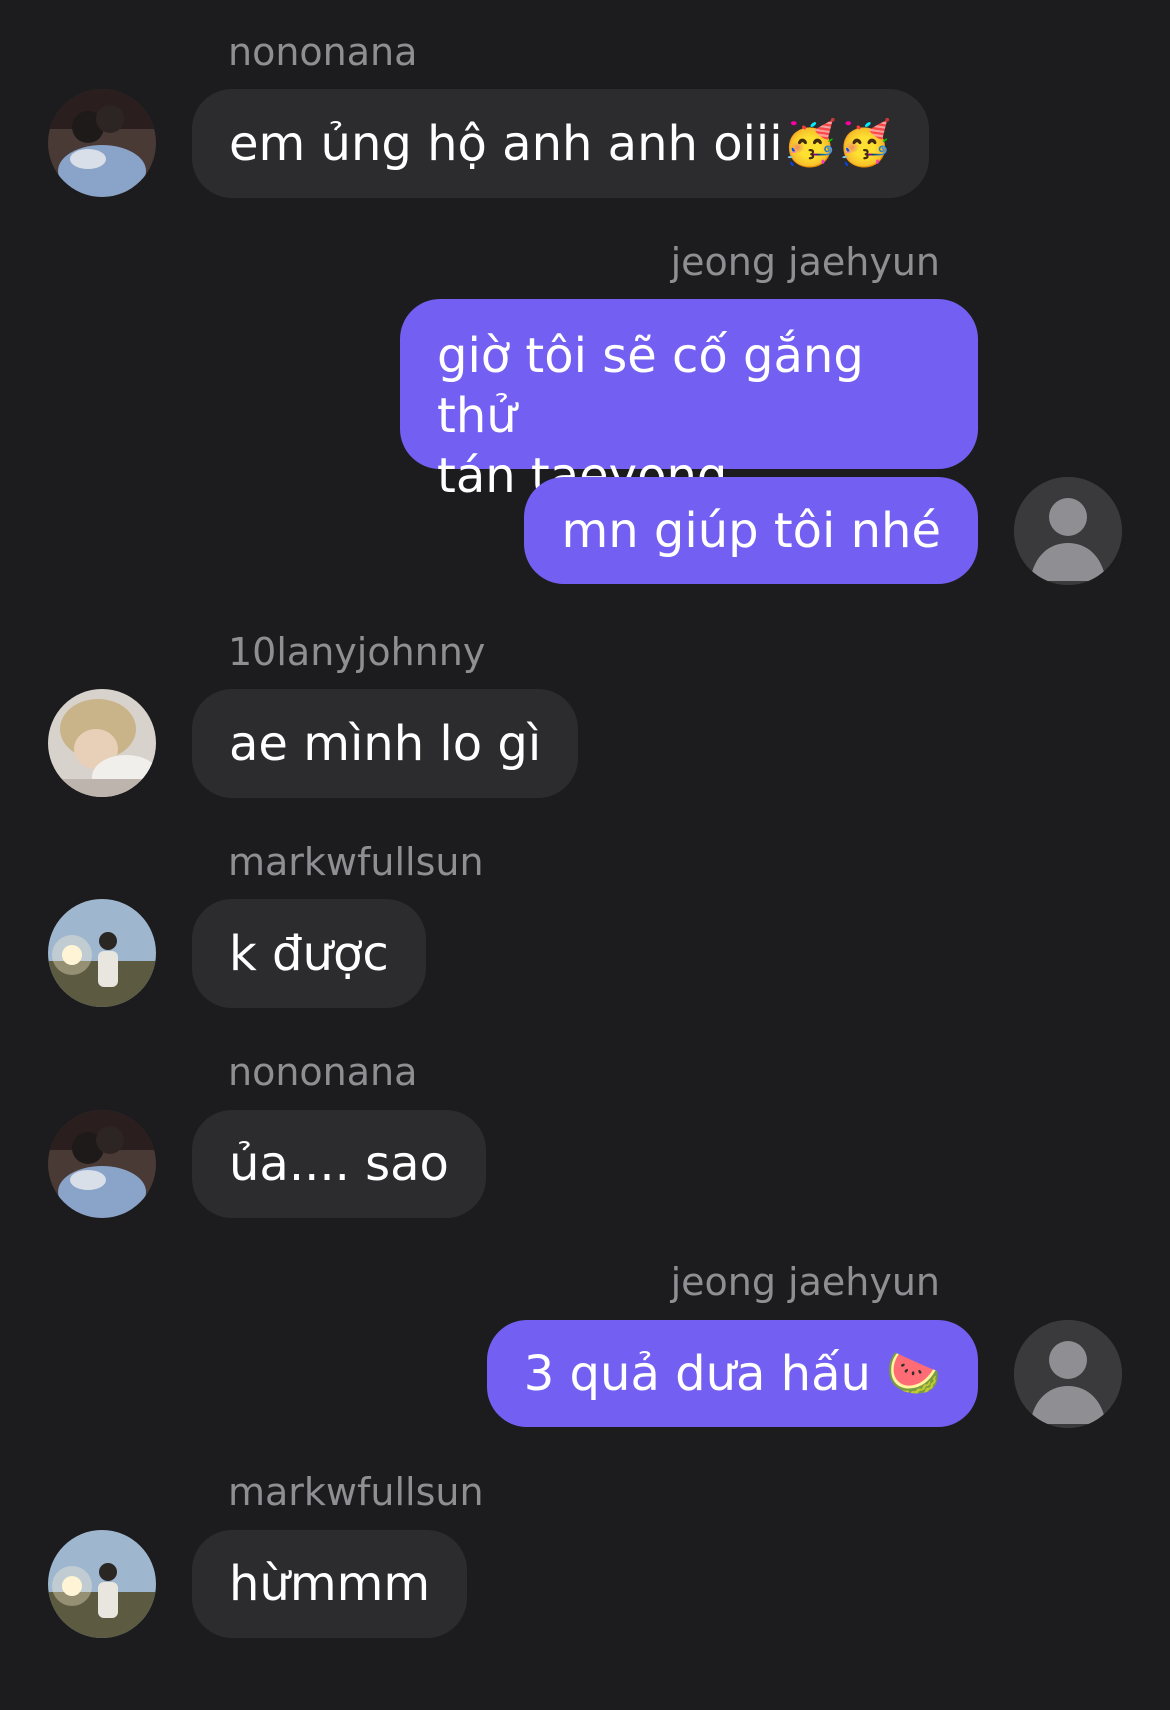 The image size is (1170, 1710). I want to click on party-face-emoji-icon: 🥳🥳, so click(837, 143).